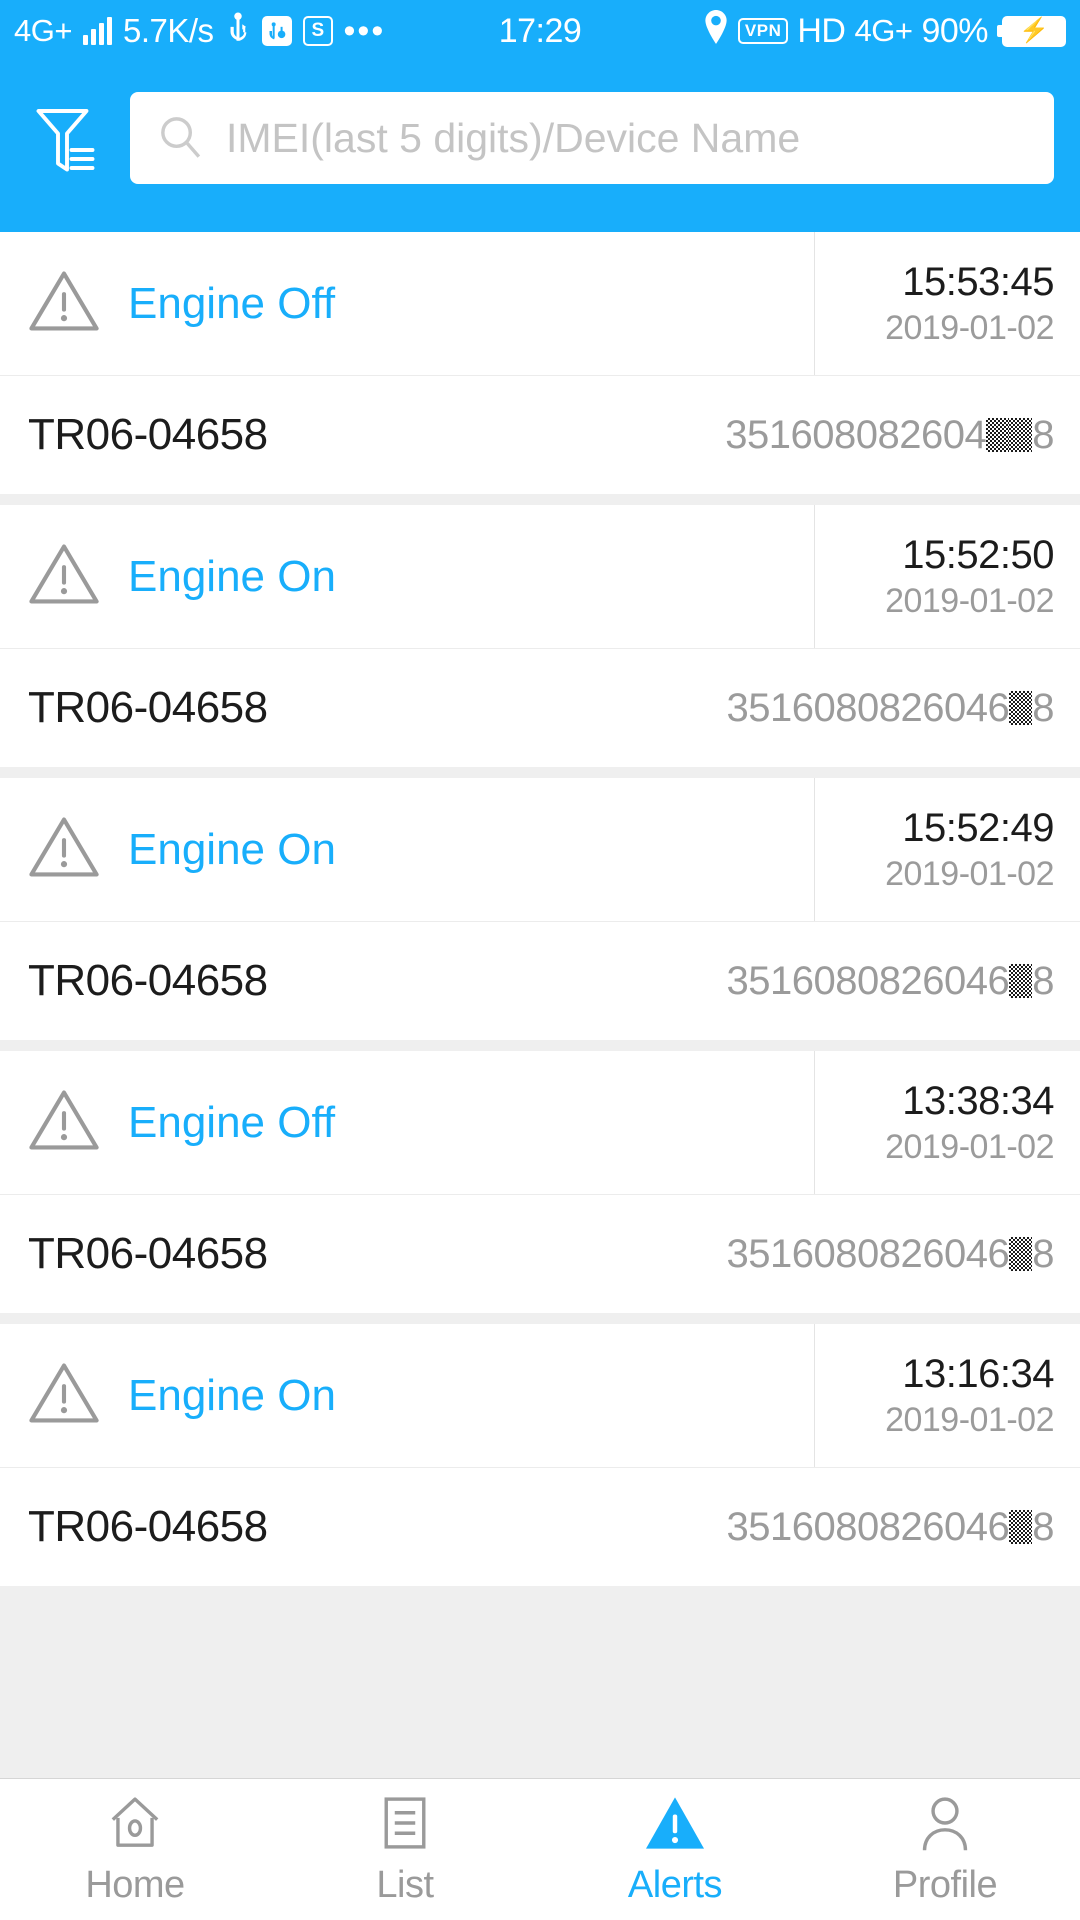  I want to click on tab-label: Home, so click(135, 1885).